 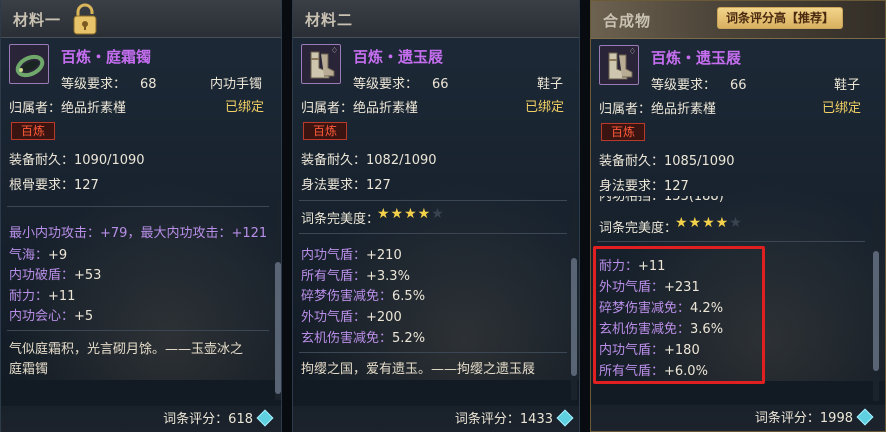 What do you see at coordinates (436, 19) in the screenshot?
I see `panel-header: 材料二` at bounding box center [436, 19].